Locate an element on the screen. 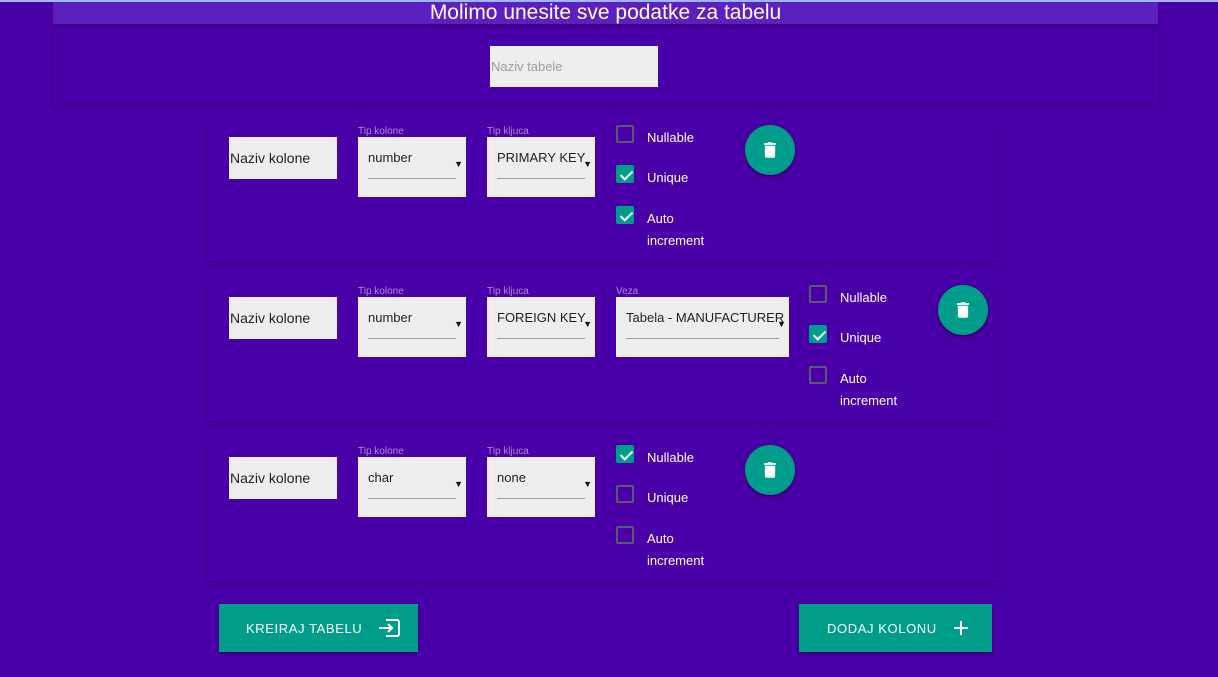 The height and width of the screenshot is (677, 1218). create-table-label: KREIRAJ TABELU is located at coordinates (304, 628).